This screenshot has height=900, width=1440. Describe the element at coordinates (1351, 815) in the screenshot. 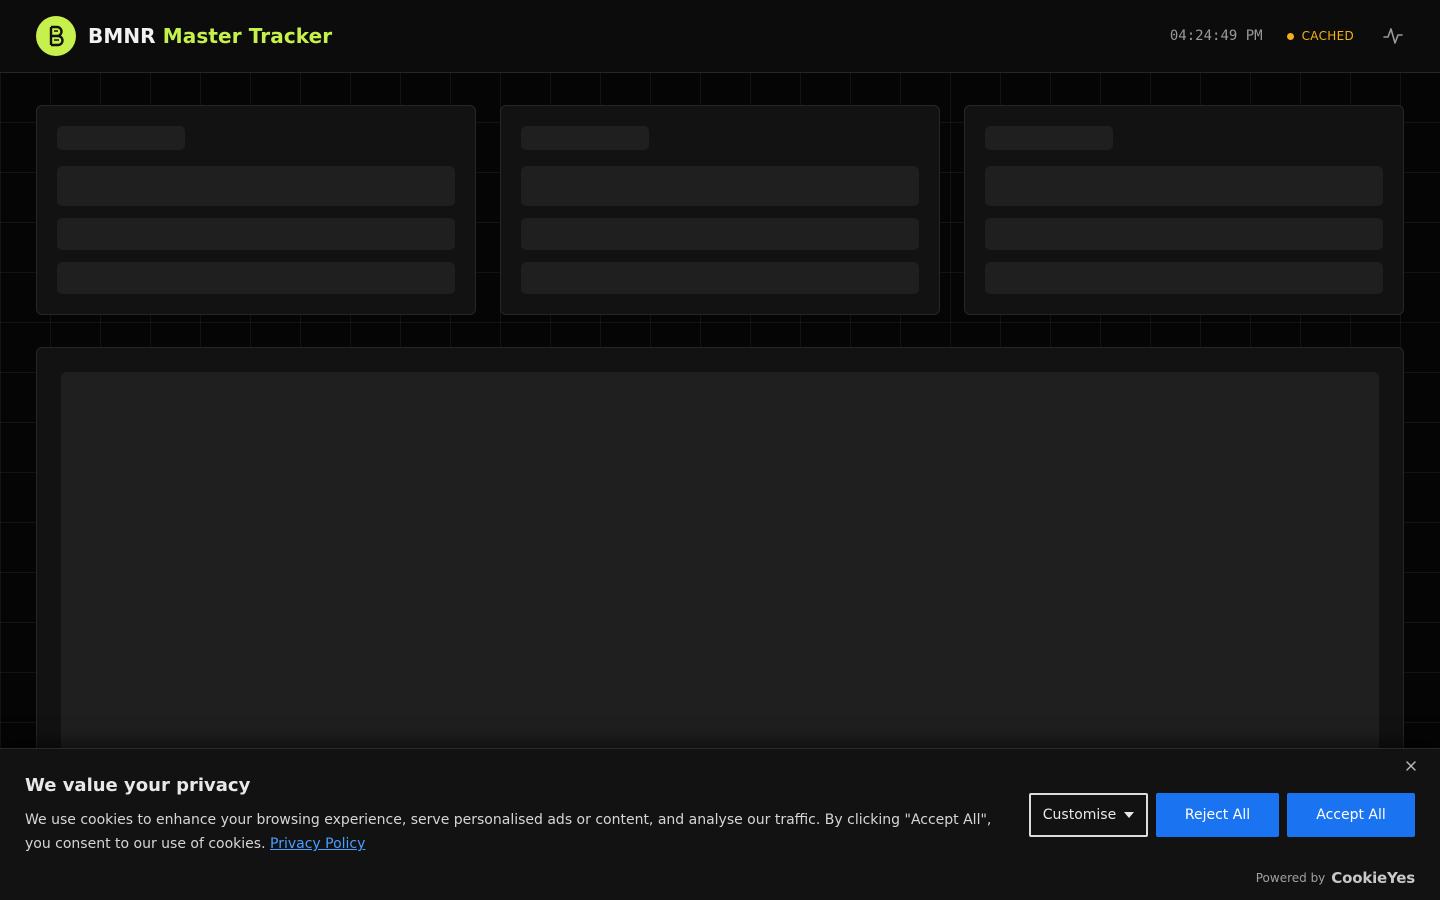

I see `accept-all-button: Accept All` at that location.